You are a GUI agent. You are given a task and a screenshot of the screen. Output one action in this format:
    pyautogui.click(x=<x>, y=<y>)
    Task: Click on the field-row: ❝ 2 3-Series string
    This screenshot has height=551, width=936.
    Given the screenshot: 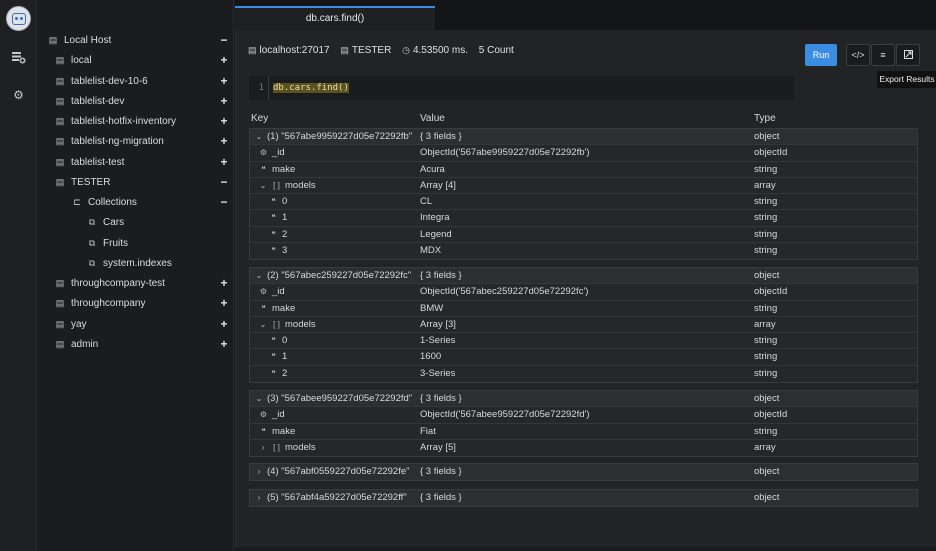 What is the action you would take?
    pyautogui.click(x=583, y=374)
    